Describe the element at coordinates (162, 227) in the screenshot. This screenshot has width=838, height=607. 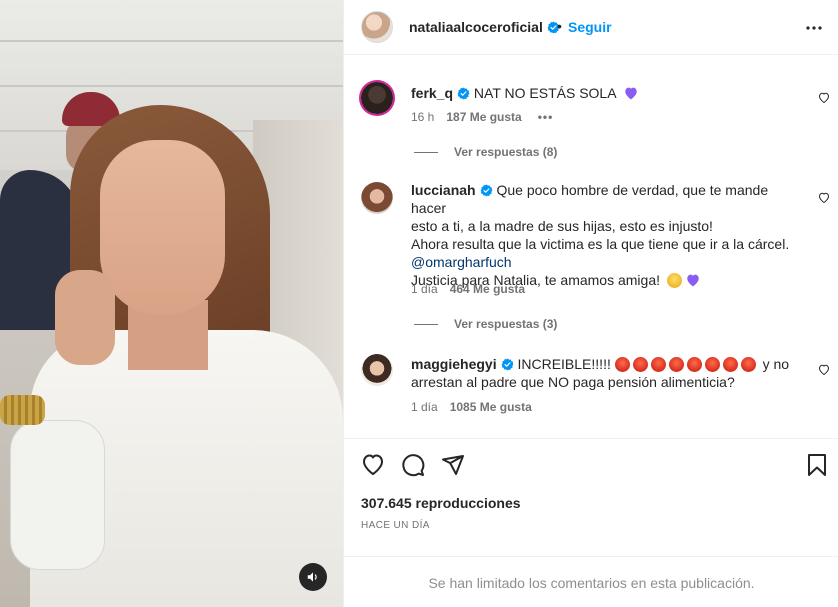
I see `media-face` at that location.